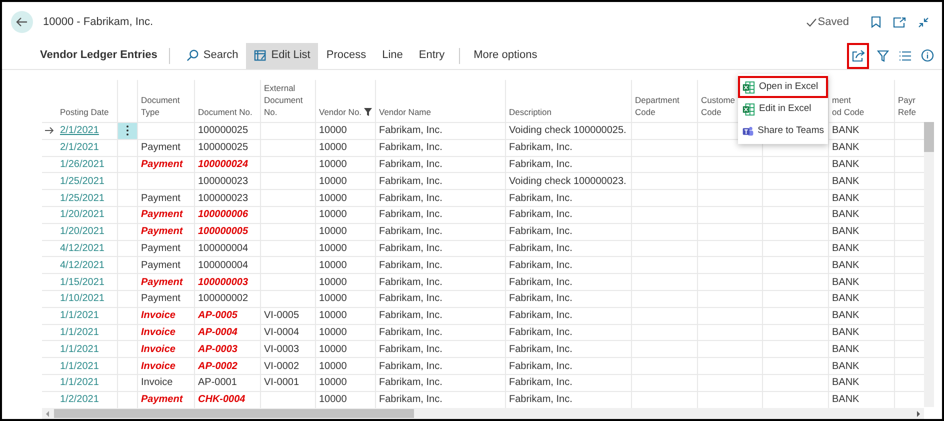 The image size is (944, 421). I want to click on share-icon, so click(858, 56).